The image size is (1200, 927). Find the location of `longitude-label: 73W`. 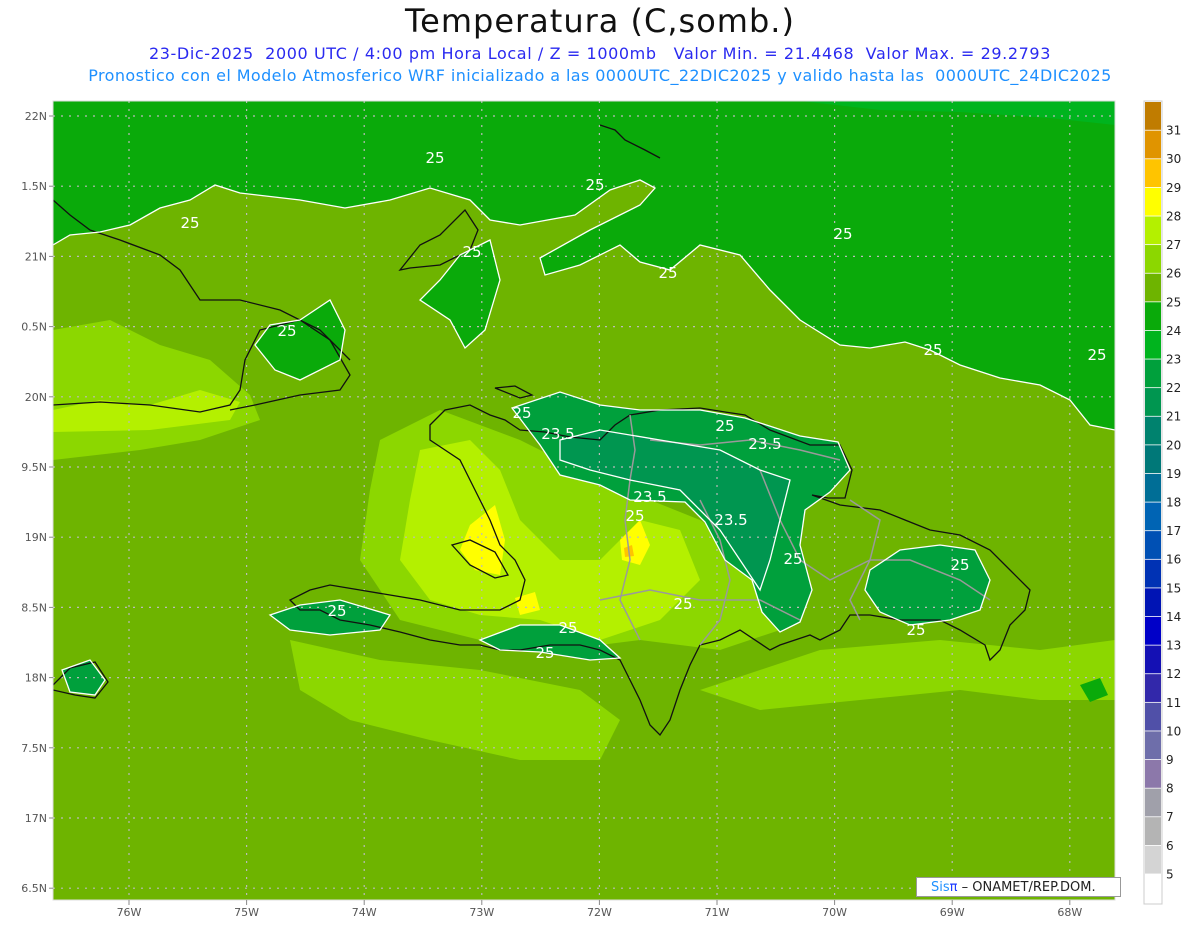

longitude-label: 73W is located at coordinates (481, 912).